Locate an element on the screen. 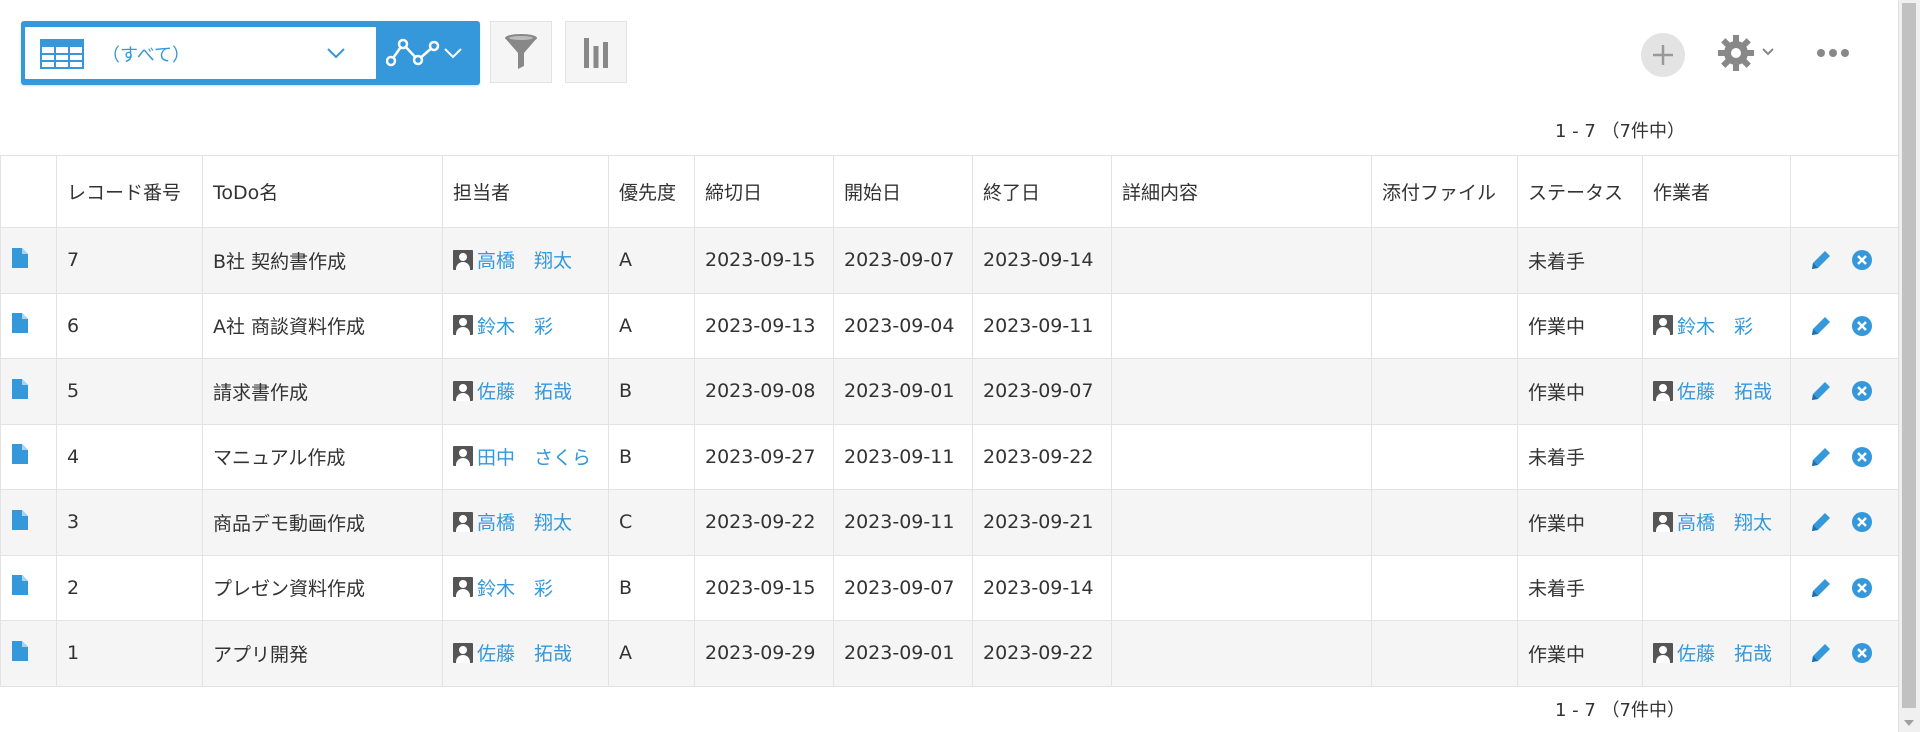  column-header: ステータス is located at coordinates (1580, 191).